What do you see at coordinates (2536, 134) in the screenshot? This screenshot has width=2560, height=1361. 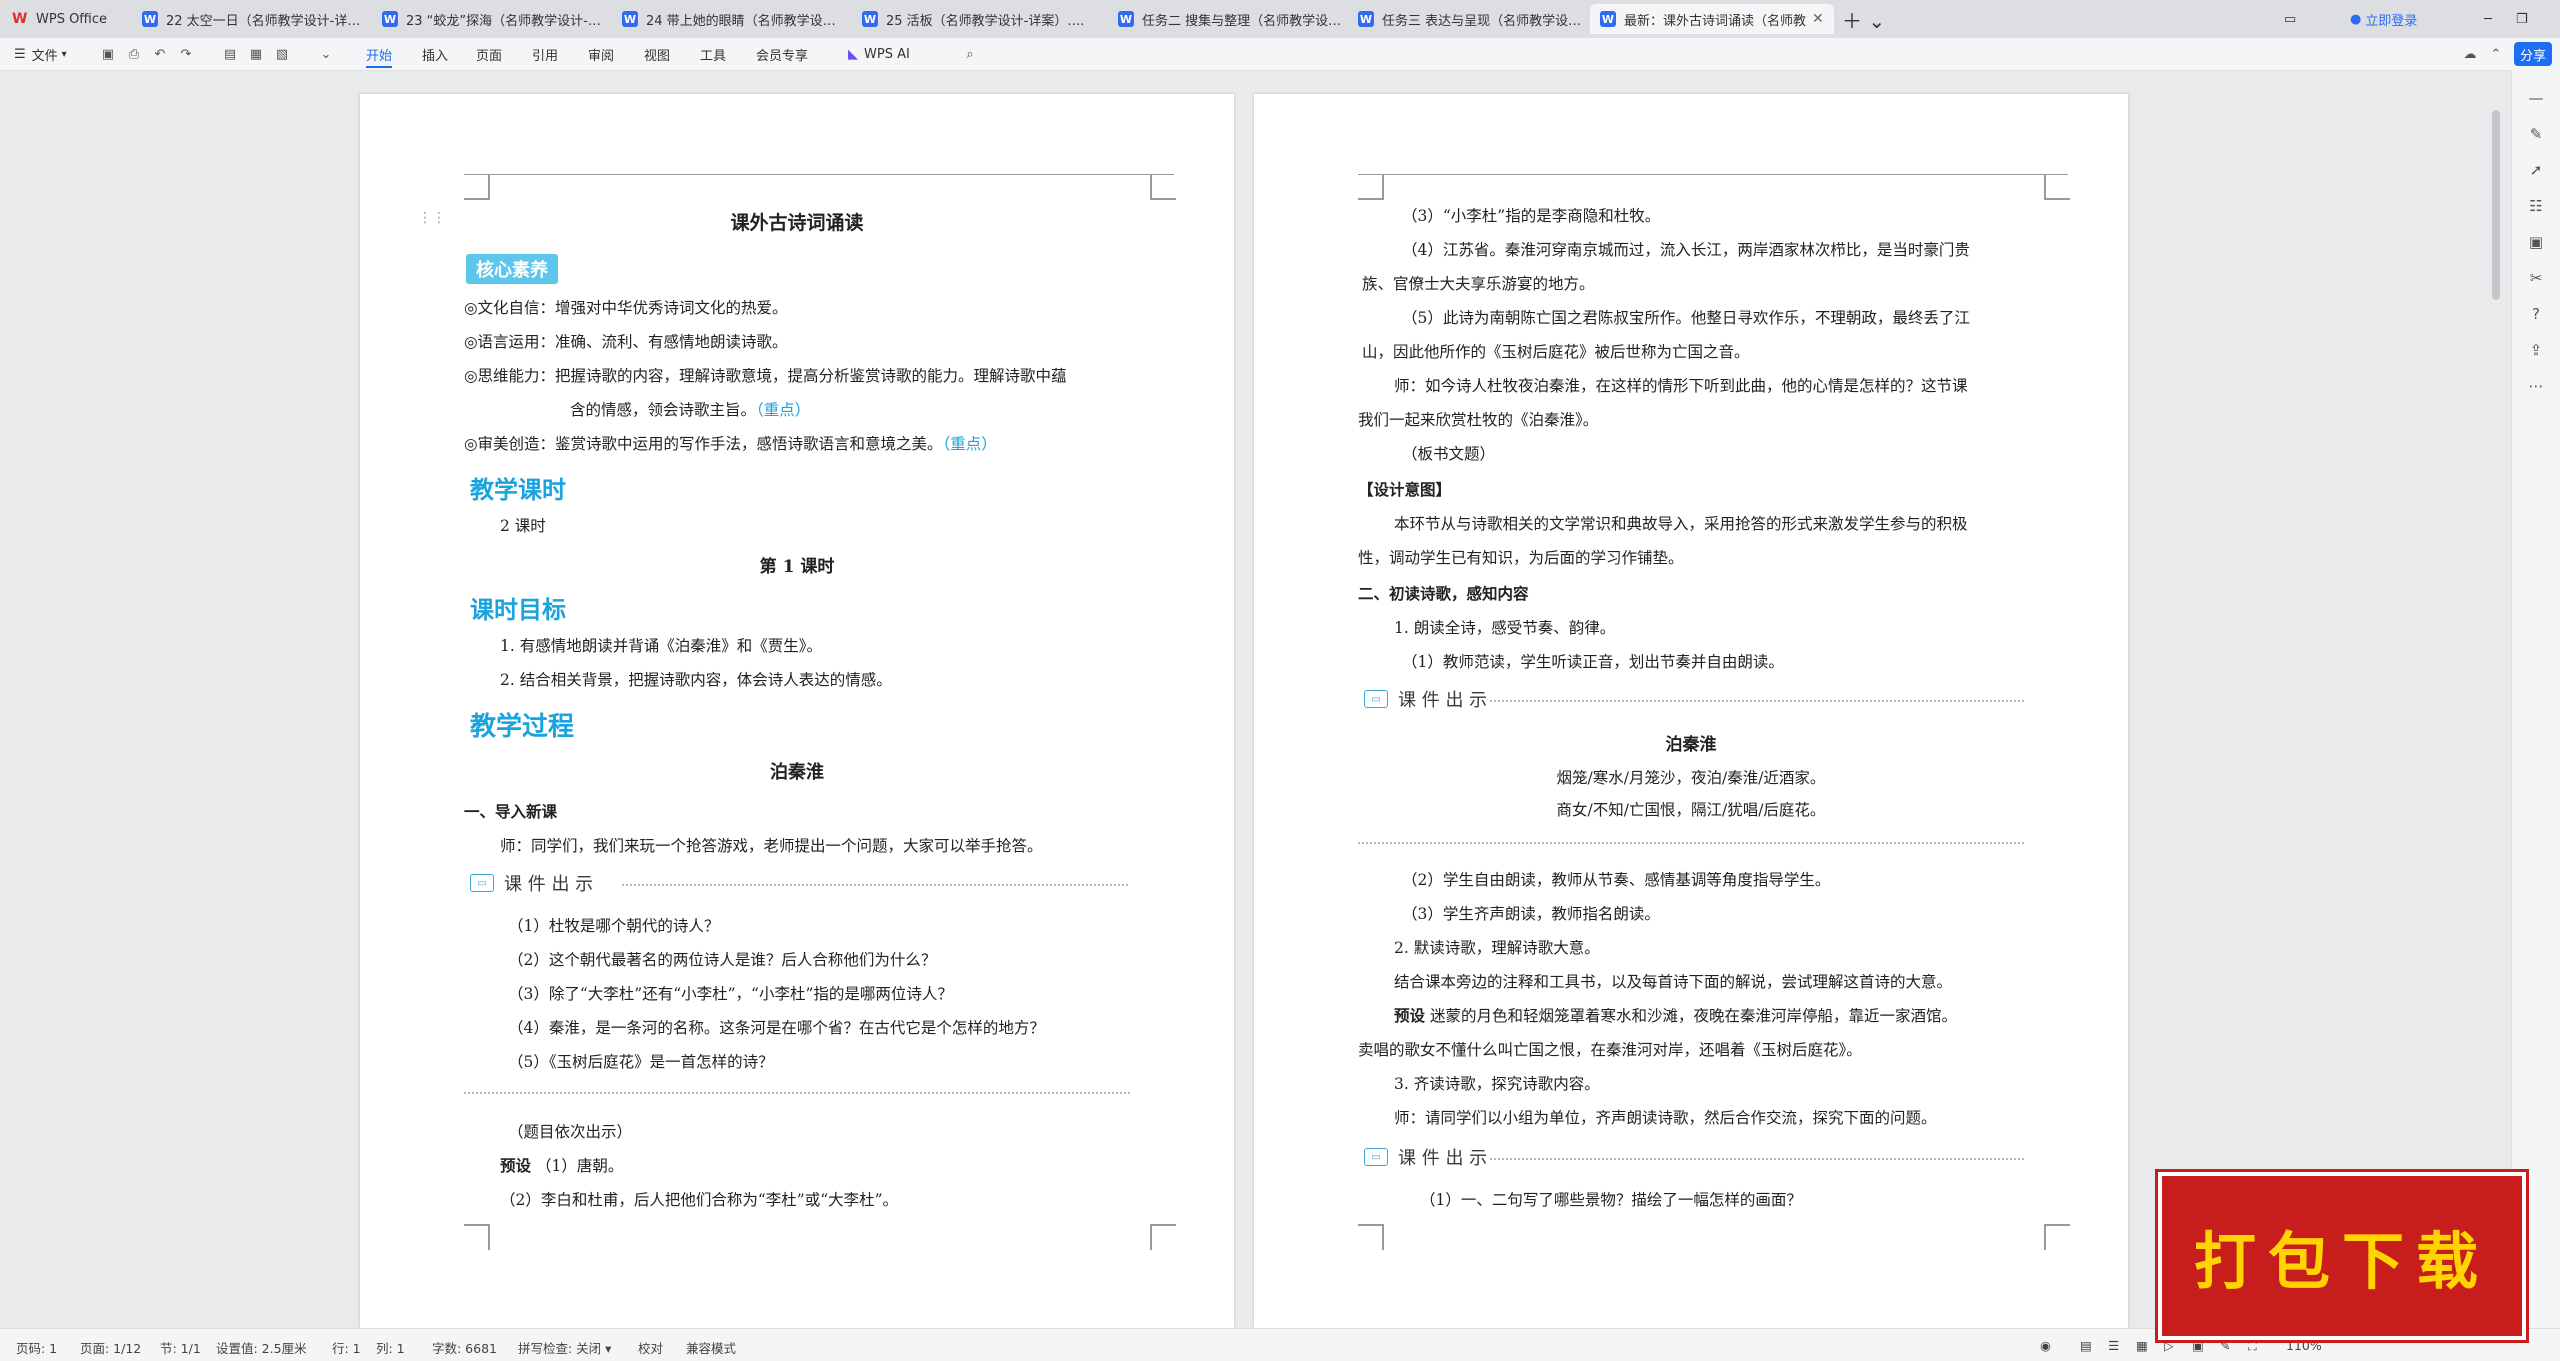 I see `pen-icon: ✎` at bounding box center [2536, 134].